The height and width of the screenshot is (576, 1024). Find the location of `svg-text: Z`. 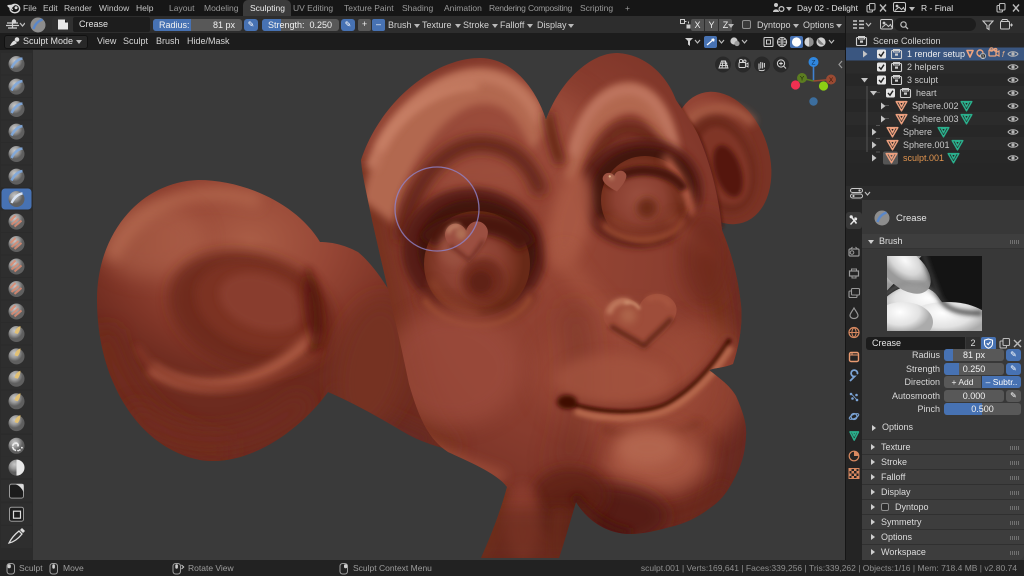

svg-text: Z is located at coordinates (814, 63).